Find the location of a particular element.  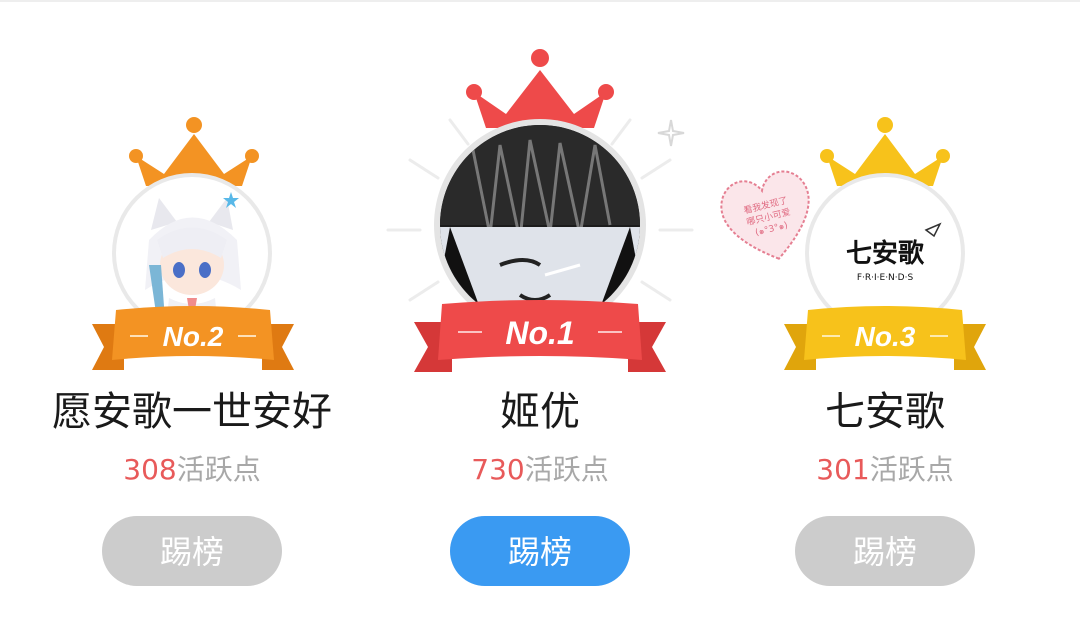

heart-sticker: 看我发现了 哪只小可爱 (๑°3°๑) is located at coordinates (765, 215).